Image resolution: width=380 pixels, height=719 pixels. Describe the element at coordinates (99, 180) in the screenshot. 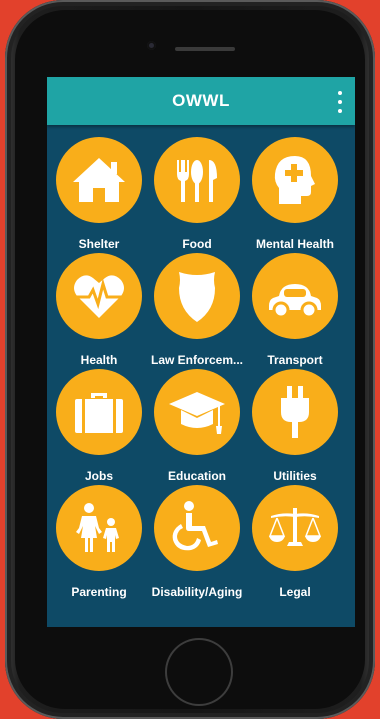

I see `house-icon` at that location.